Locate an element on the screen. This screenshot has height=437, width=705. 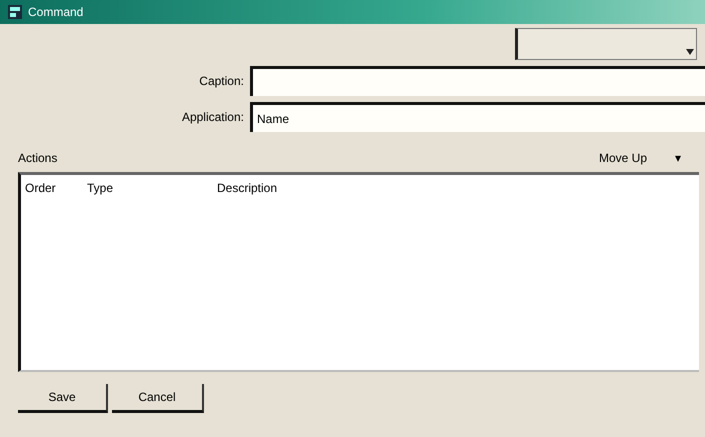
field-label: Application: is located at coordinates (212, 117).